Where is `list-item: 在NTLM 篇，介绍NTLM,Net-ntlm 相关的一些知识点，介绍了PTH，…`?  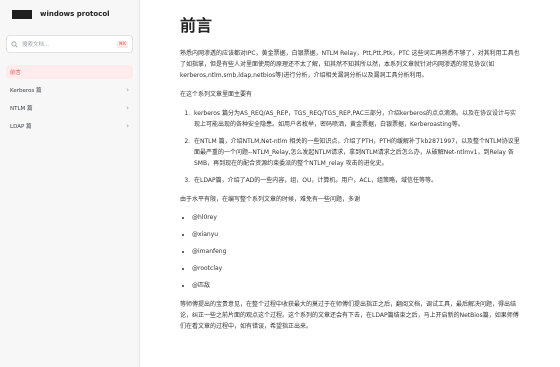
list-item: 在NTLM 篇，介绍NTLM,Net-ntlm 相关的一些知识点，介绍了PTH，… is located at coordinates (356, 152).